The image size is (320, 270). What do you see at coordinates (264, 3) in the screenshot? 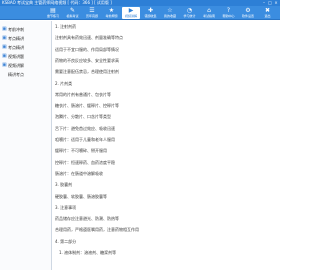
I see `minimize-icon: –` at bounding box center [264, 3].